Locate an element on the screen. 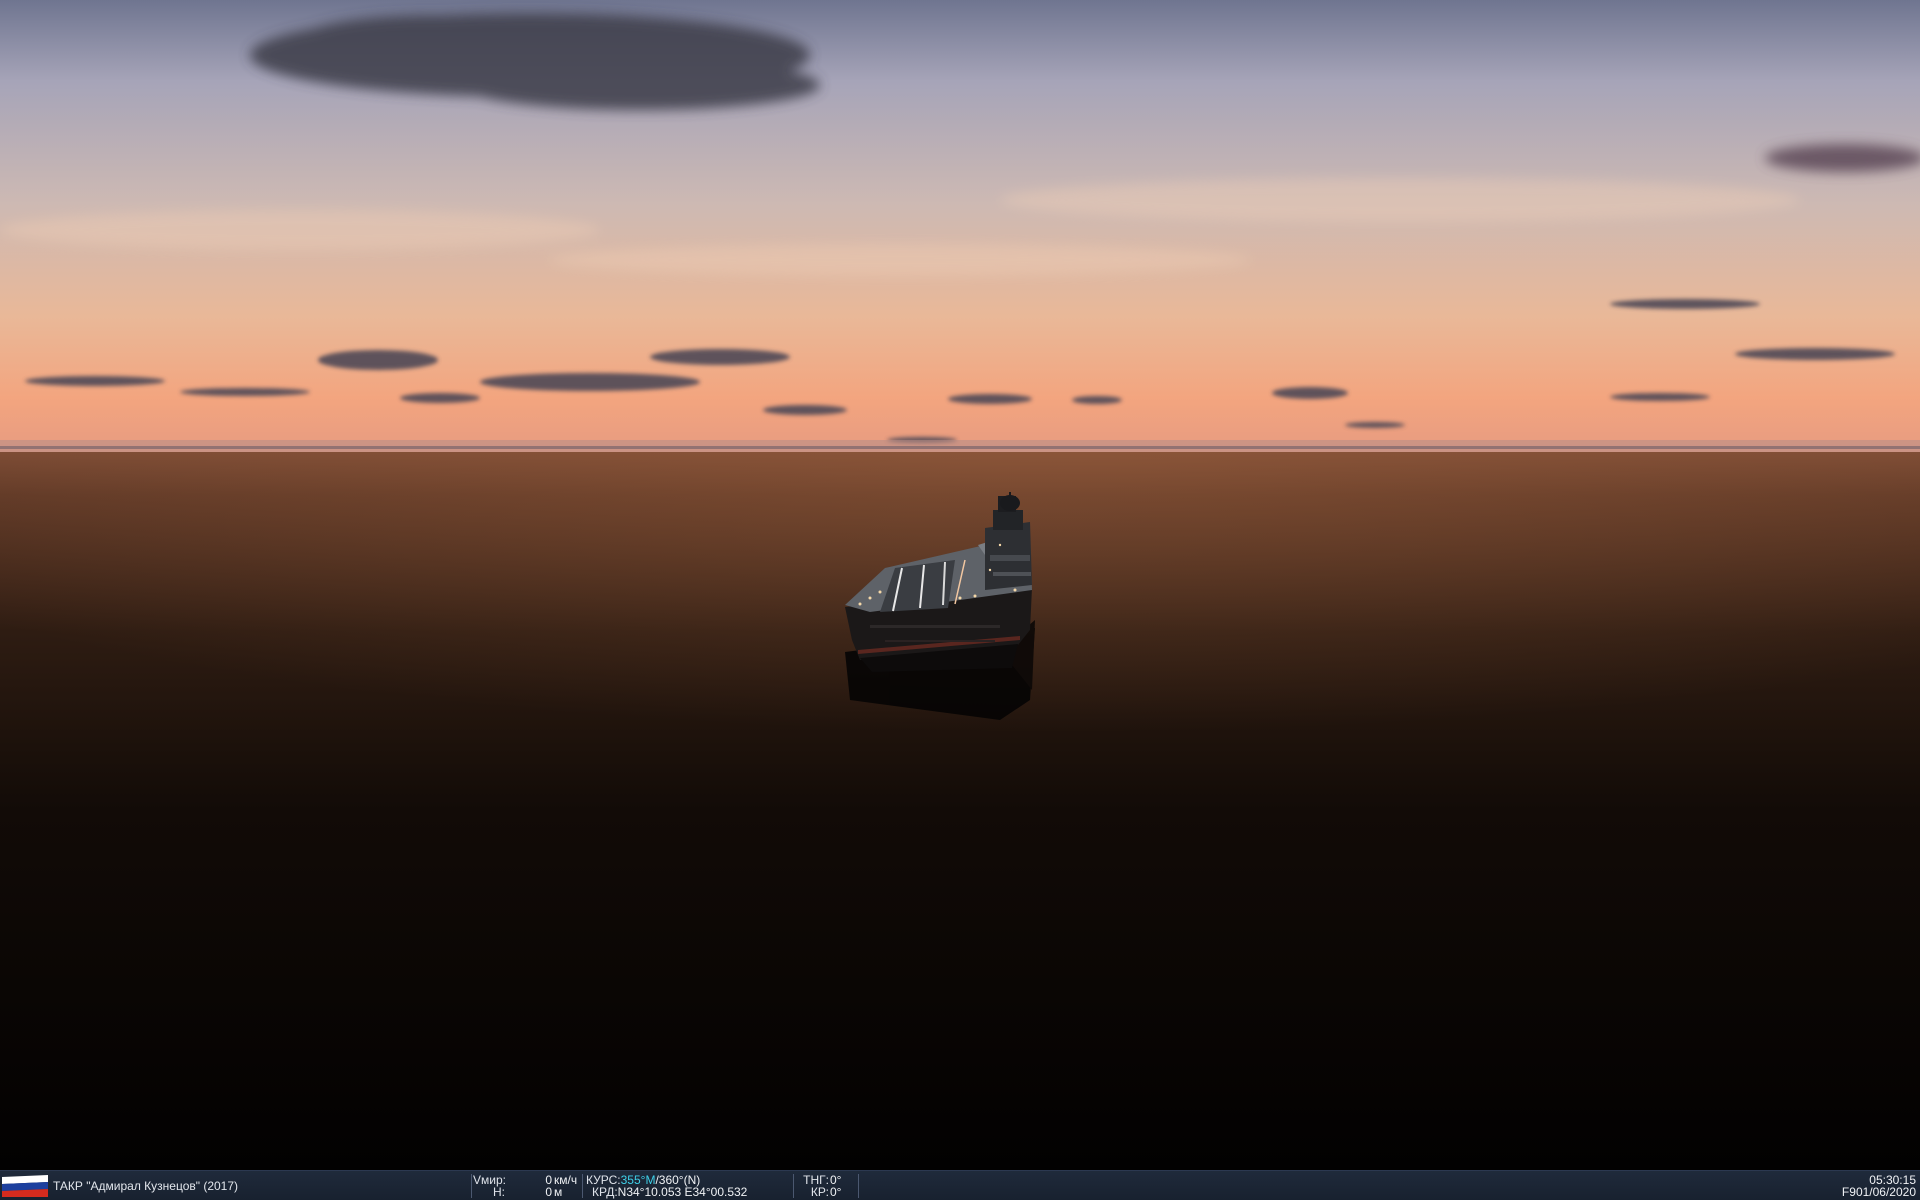 The image size is (1920, 1200). coordinates-readout: КРД:N34°10.053 E34°00.532 is located at coordinates (669, 1192).